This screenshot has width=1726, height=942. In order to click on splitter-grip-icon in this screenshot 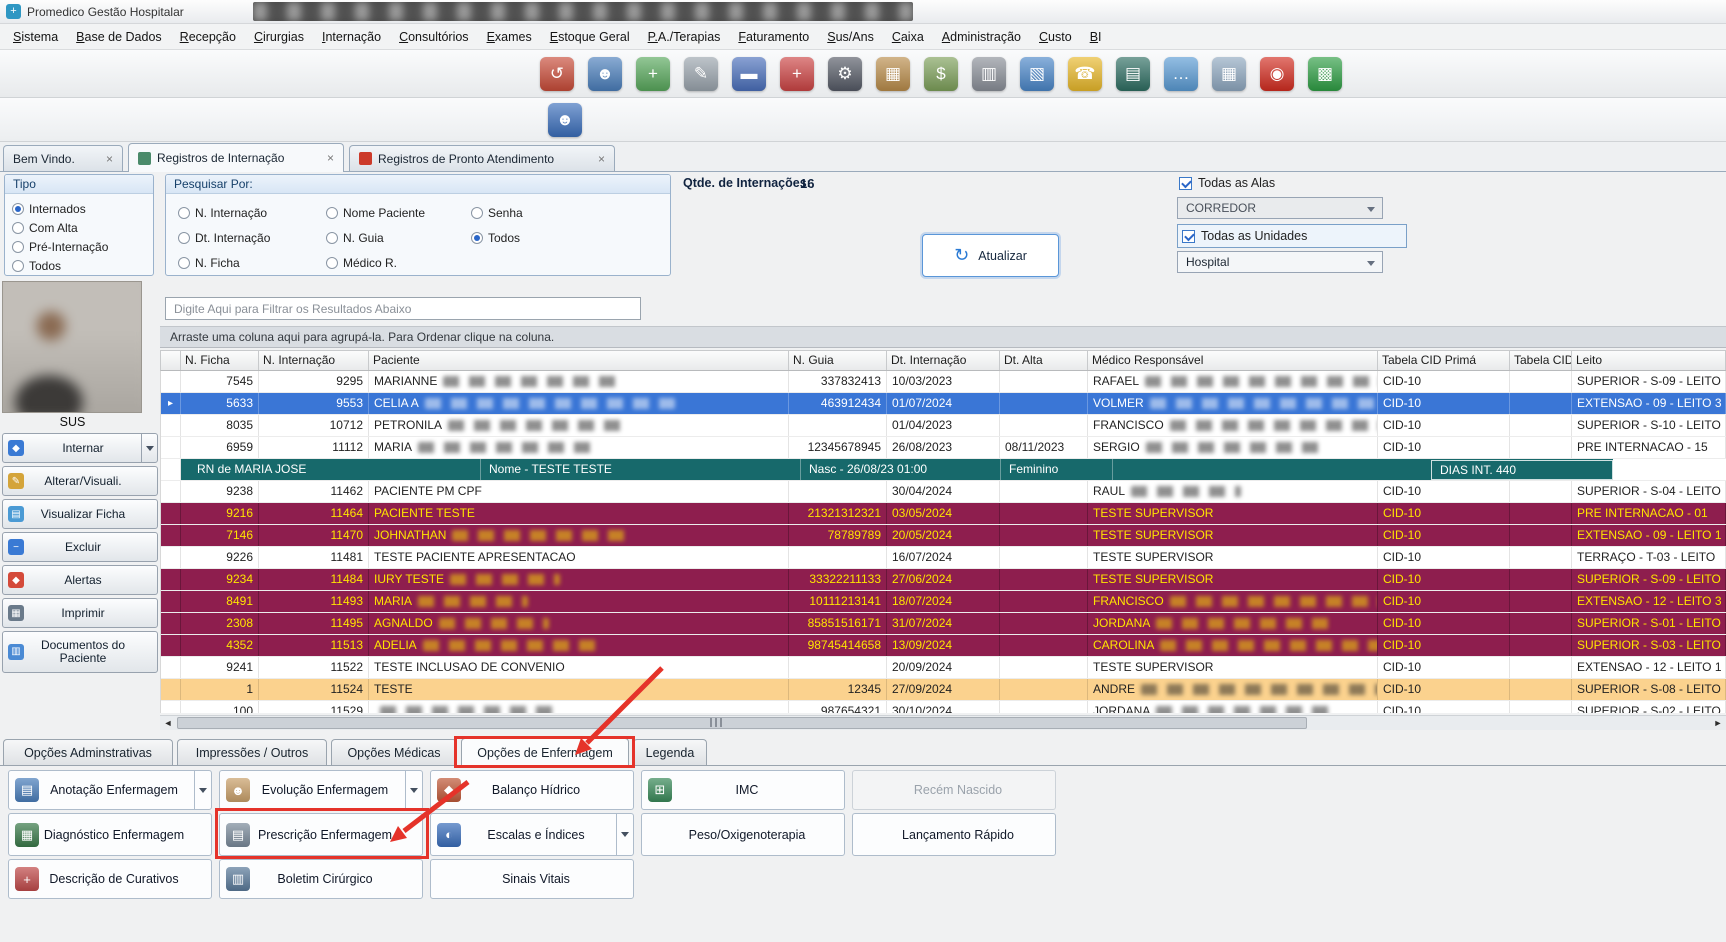, I will do `click(716, 722)`.